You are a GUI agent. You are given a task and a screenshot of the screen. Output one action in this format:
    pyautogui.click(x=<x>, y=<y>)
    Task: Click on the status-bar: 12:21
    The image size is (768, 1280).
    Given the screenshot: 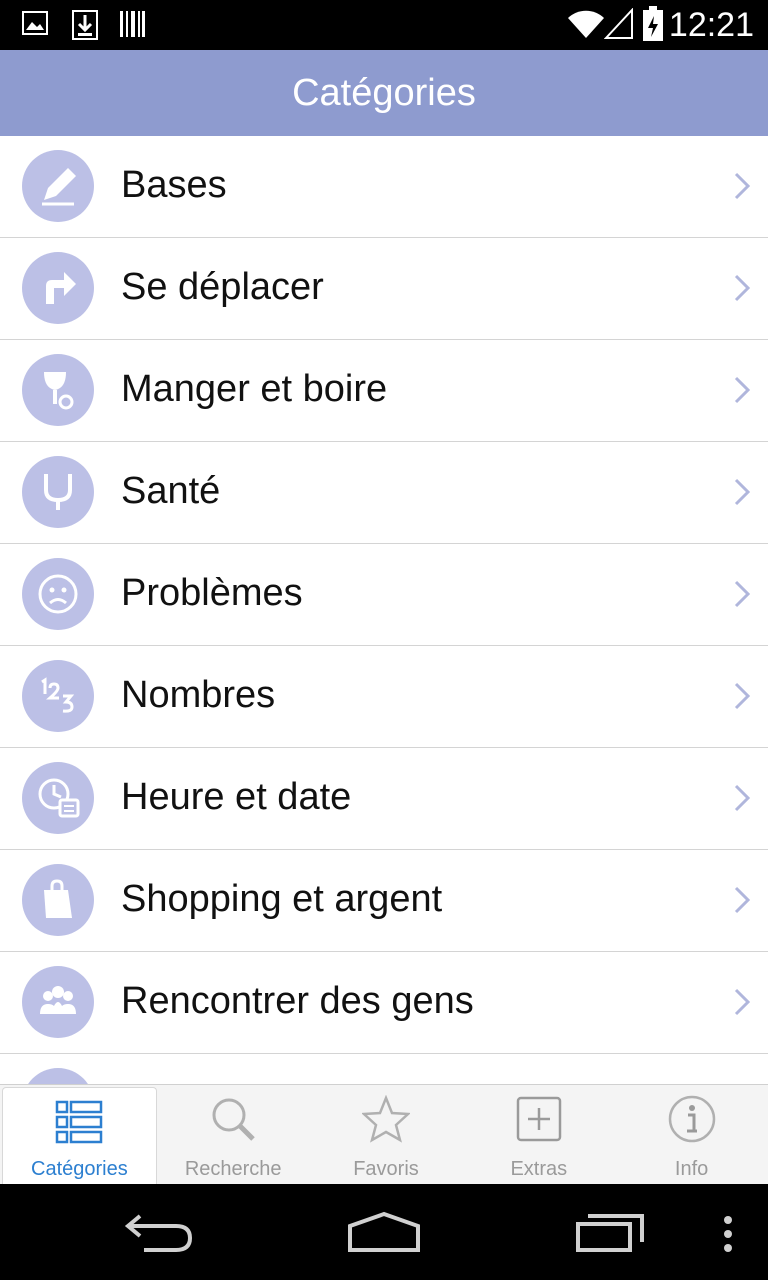 What is the action you would take?
    pyautogui.click(x=384, y=25)
    